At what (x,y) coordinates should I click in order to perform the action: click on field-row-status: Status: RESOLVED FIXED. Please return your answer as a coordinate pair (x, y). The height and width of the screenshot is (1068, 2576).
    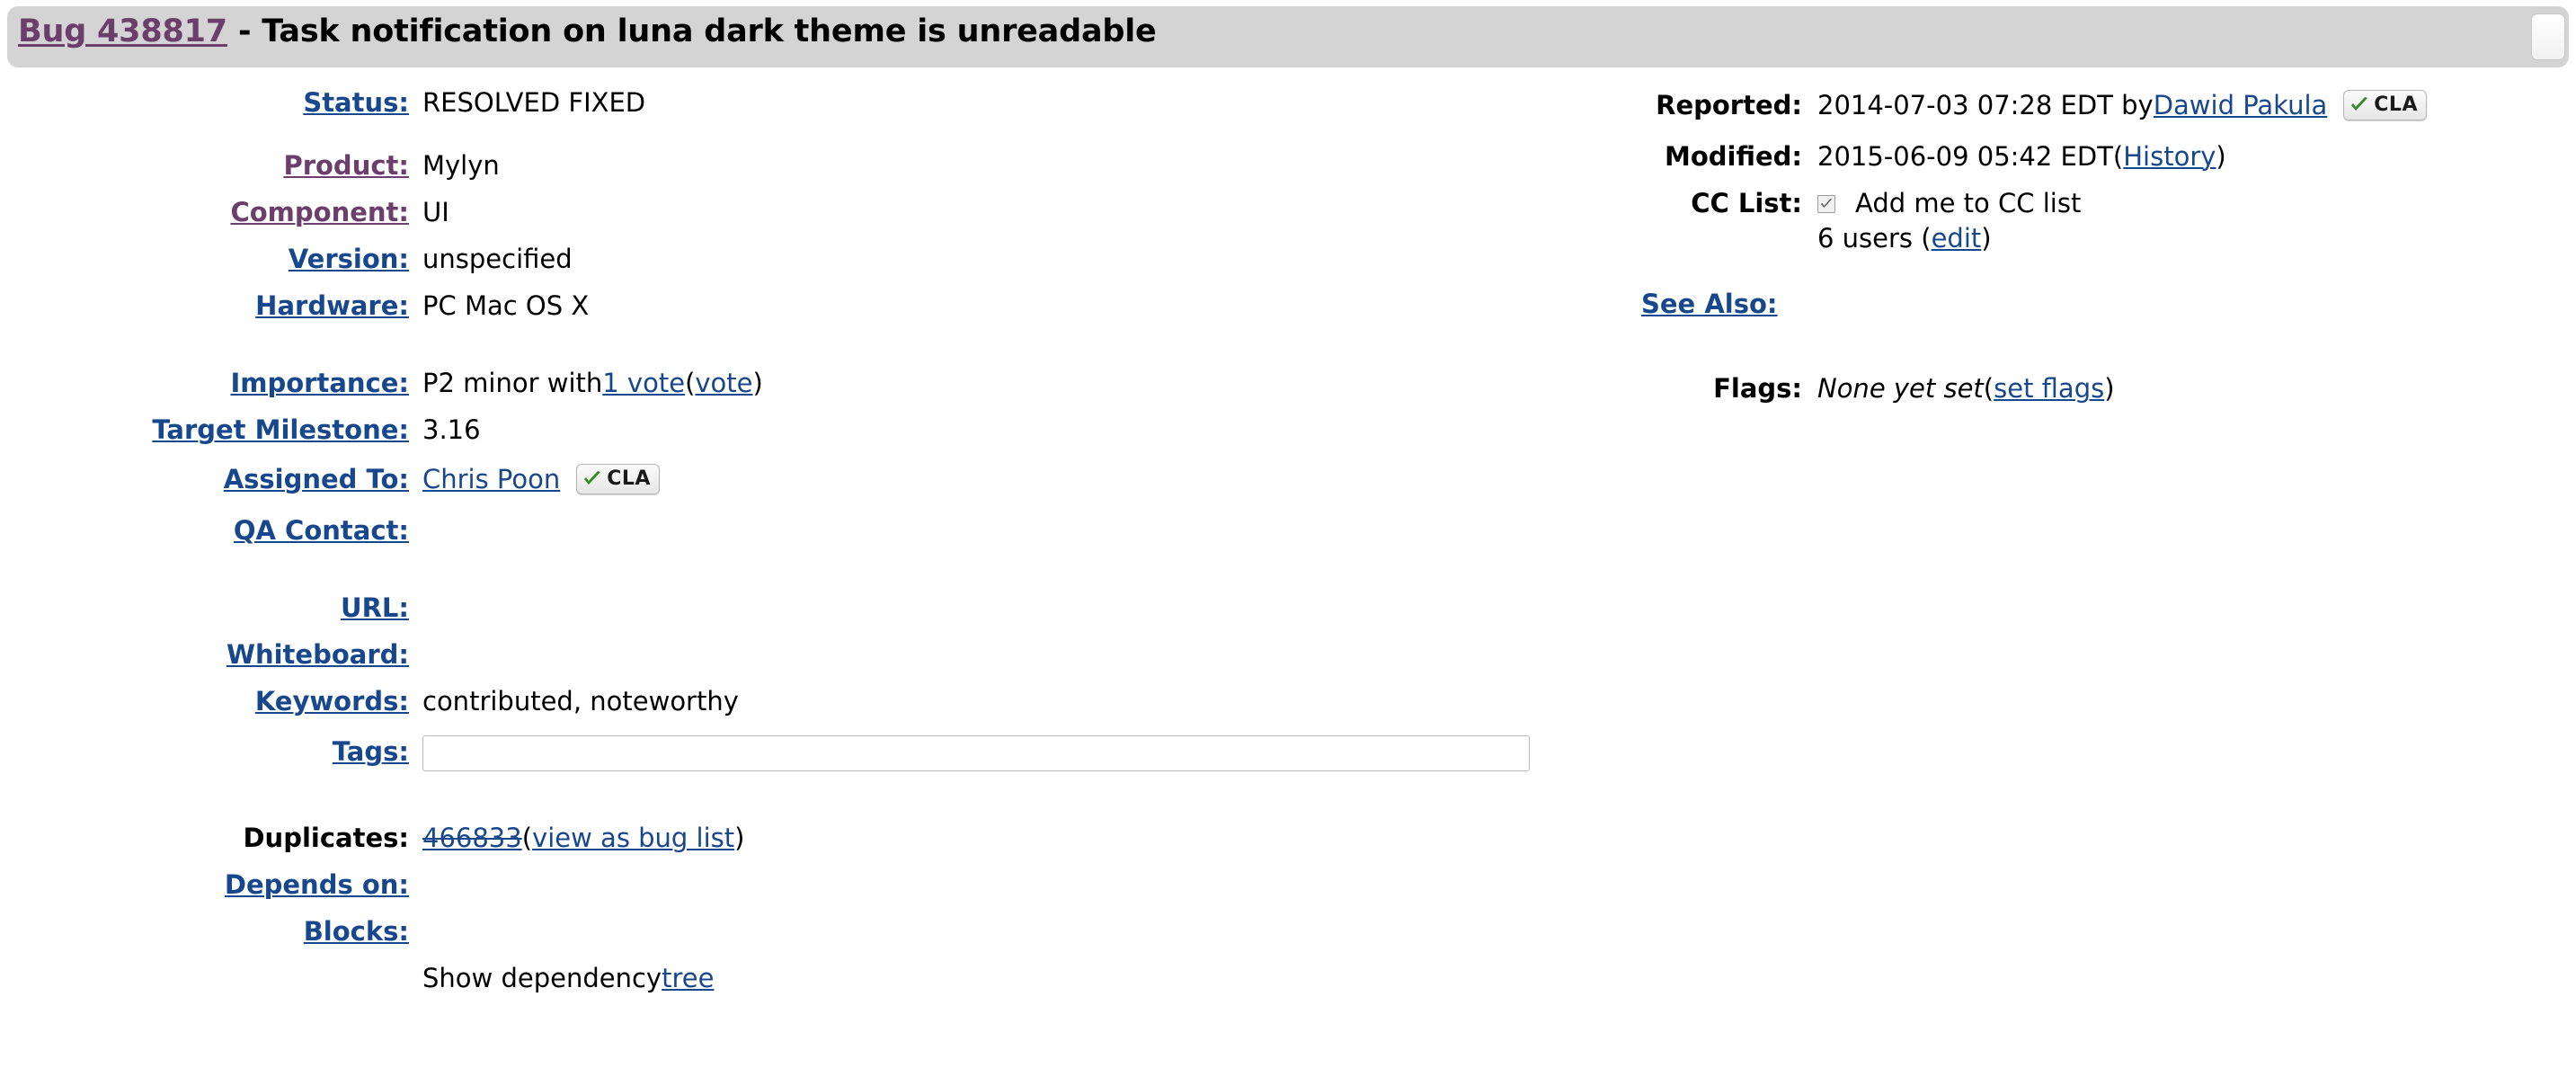
    Looking at the image, I should click on (791, 102).